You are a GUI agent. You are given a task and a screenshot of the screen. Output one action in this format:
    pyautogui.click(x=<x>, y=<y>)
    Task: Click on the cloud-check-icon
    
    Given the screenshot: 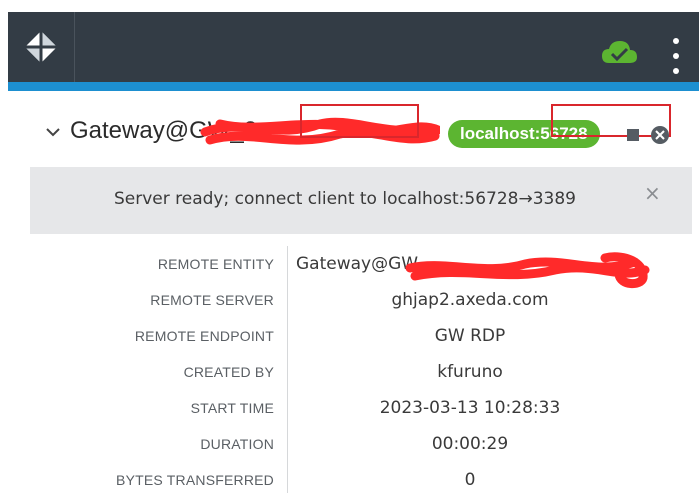 What is the action you would take?
    pyautogui.click(x=619, y=53)
    